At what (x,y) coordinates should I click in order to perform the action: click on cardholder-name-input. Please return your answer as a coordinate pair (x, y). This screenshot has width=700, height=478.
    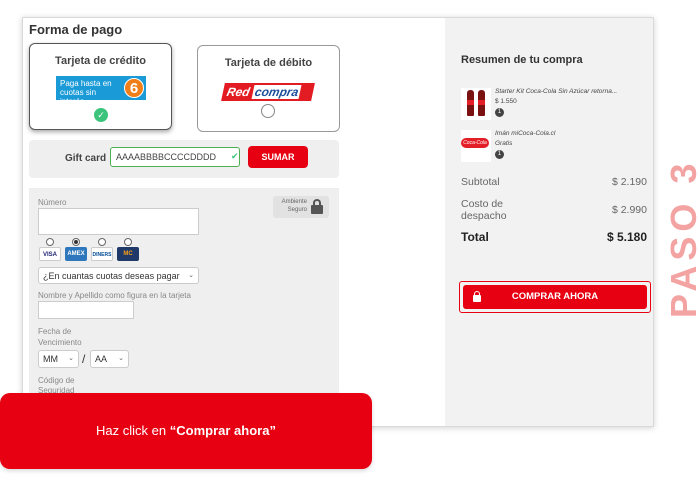
    Looking at the image, I should click on (86, 310).